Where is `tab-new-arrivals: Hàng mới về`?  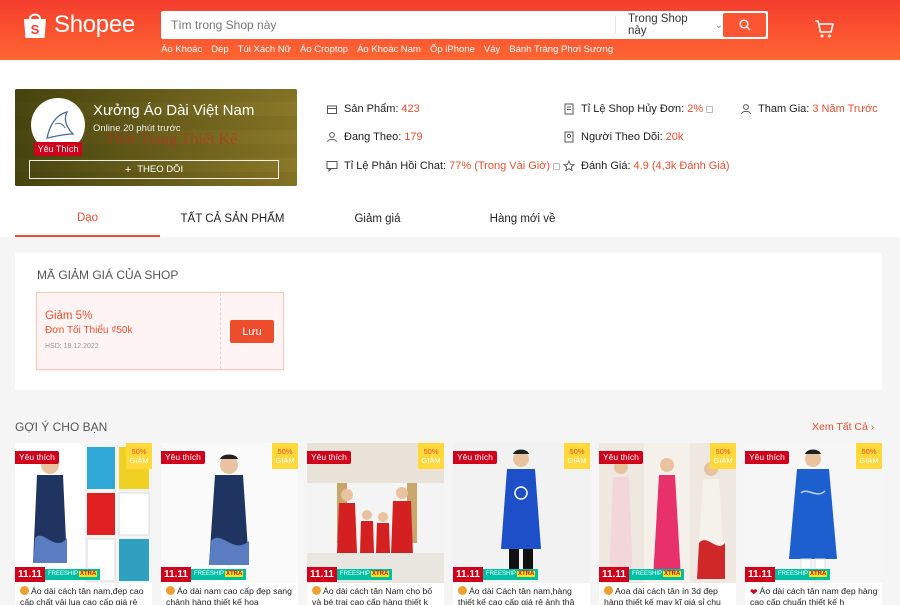 tab-new-arrivals: Hàng mới về is located at coordinates (522, 219).